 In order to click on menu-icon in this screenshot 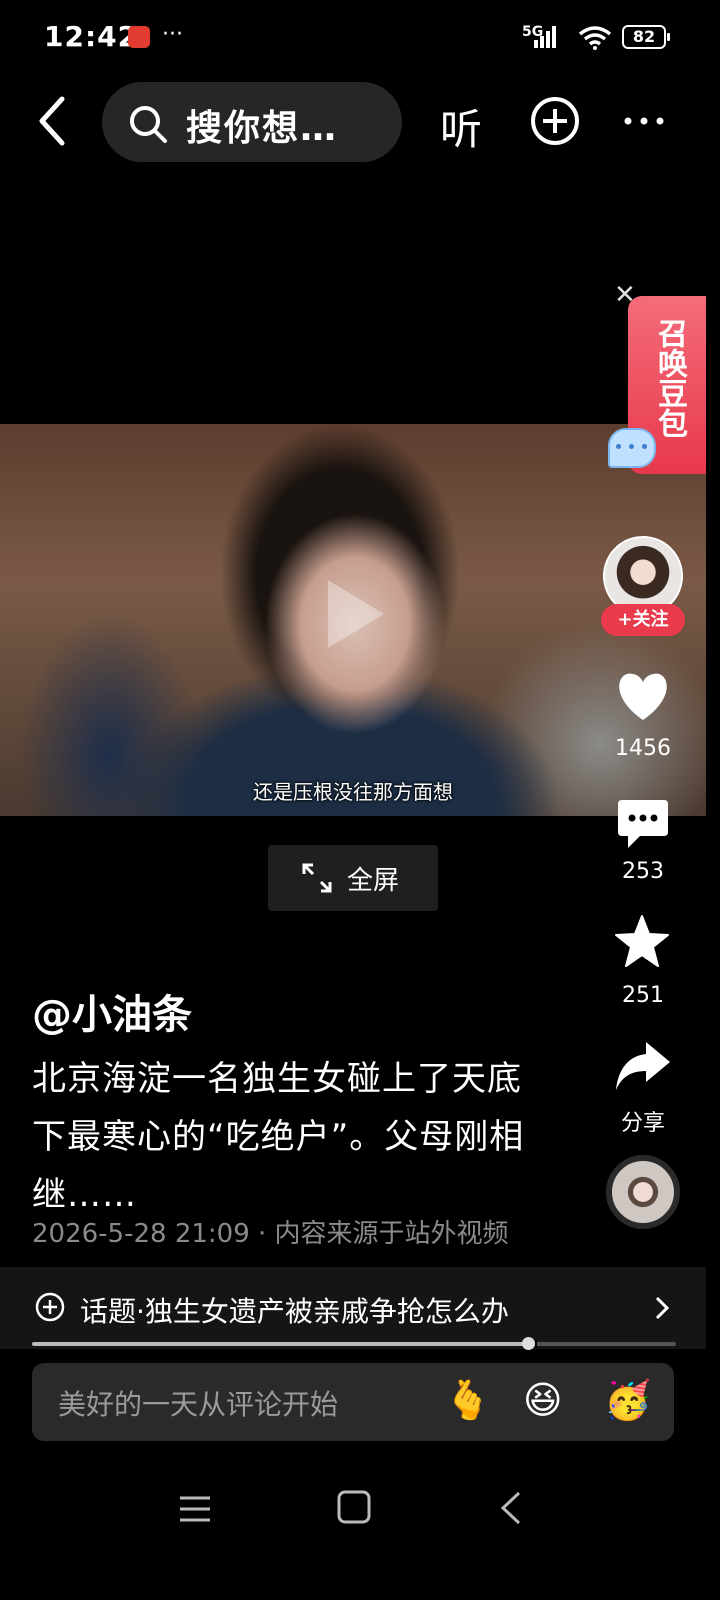, I will do `click(195, 1509)`.